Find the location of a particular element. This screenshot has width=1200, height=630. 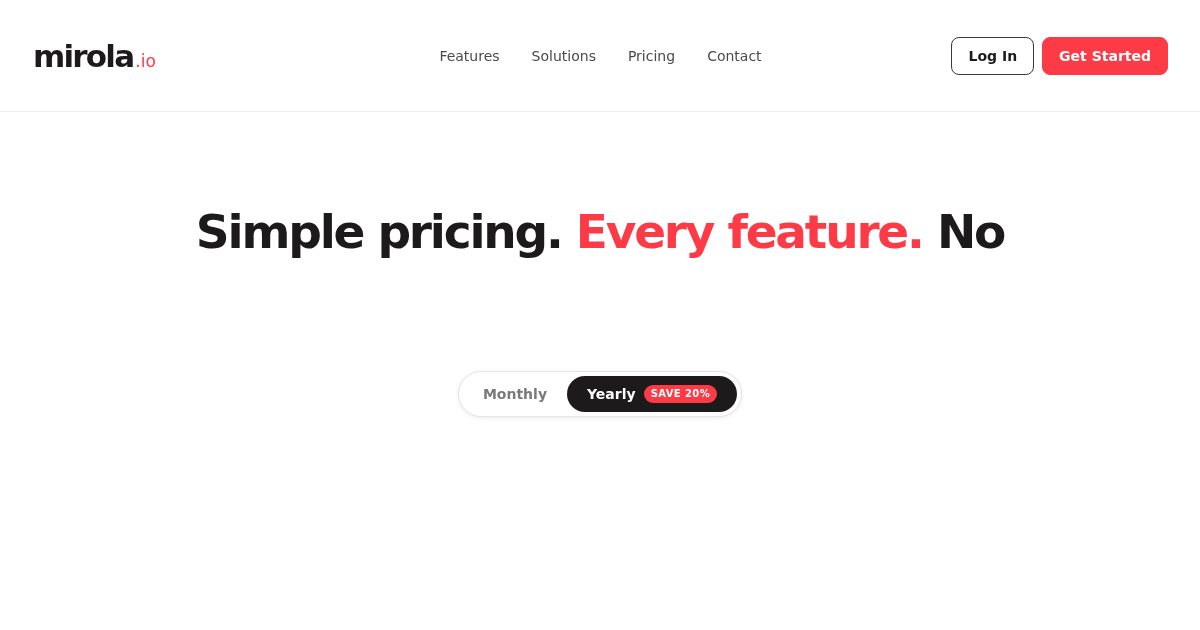

login-button: Log In is located at coordinates (993, 56).